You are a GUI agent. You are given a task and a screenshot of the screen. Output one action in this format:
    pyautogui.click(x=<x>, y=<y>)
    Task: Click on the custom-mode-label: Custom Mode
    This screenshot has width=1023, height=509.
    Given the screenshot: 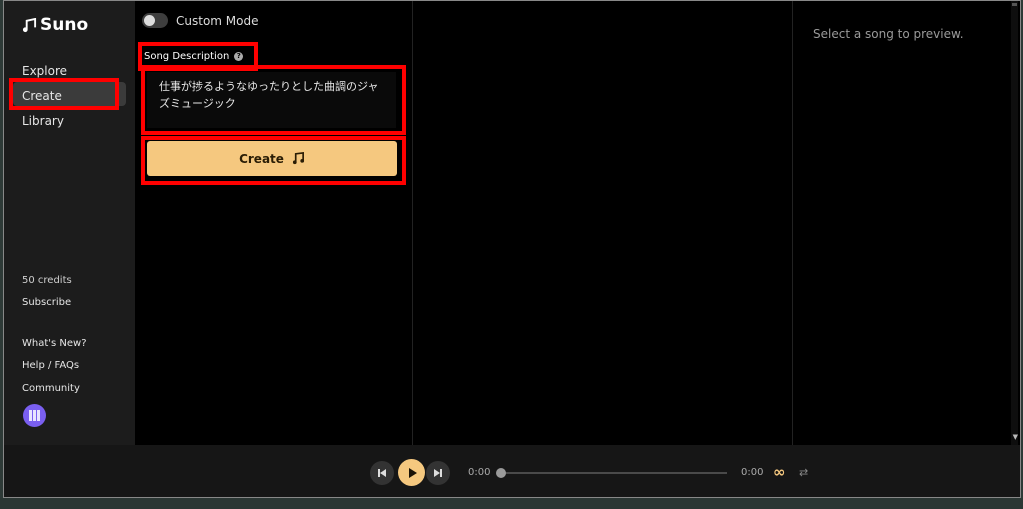 What is the action you would take?
    pyautogui.click(x=217, y=21)
    